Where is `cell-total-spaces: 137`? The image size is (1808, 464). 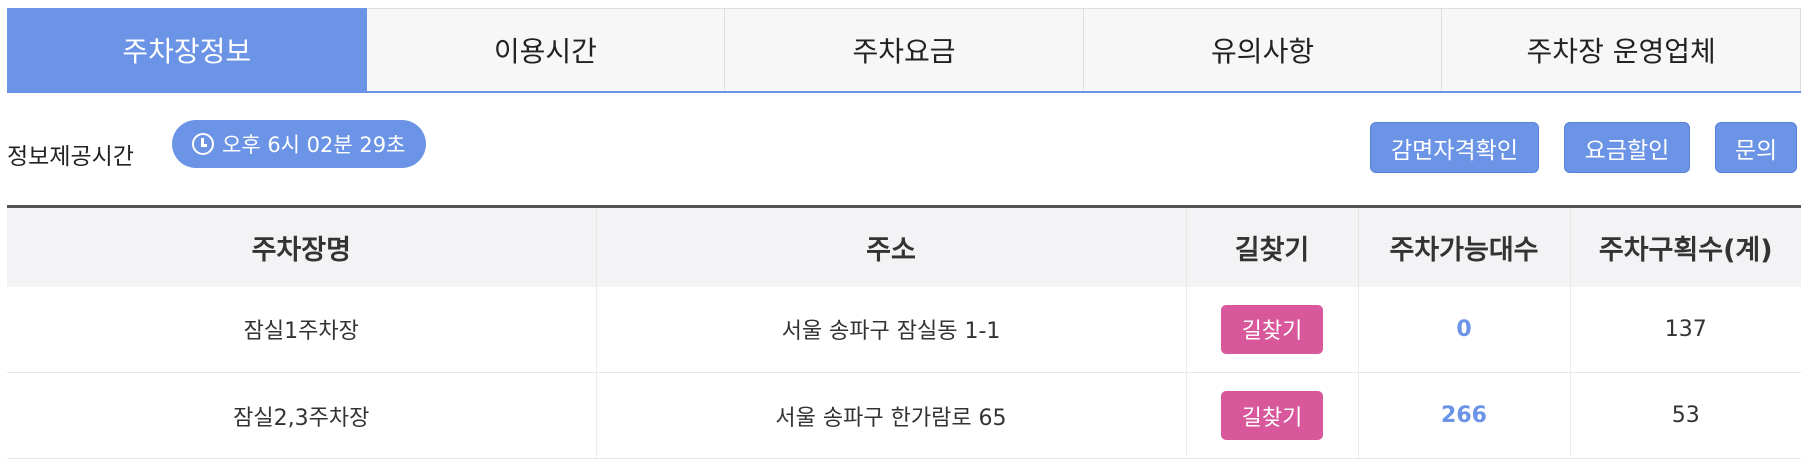
cell-total-spaces: 137 is located at coordinates (1685, 329).